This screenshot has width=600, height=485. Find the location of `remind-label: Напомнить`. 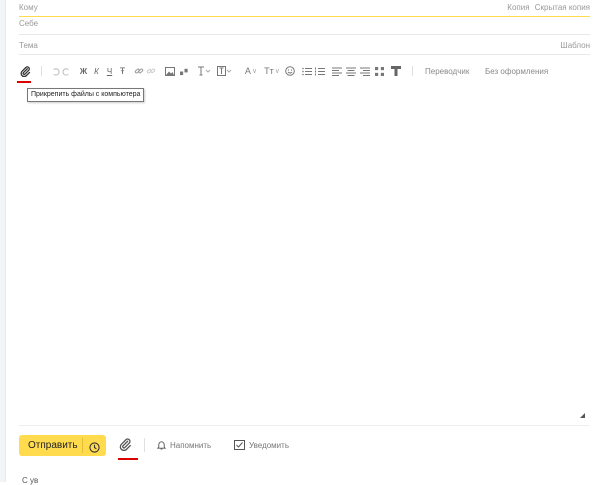

remind-label: Напомнить is located at coordinates (191, 445).